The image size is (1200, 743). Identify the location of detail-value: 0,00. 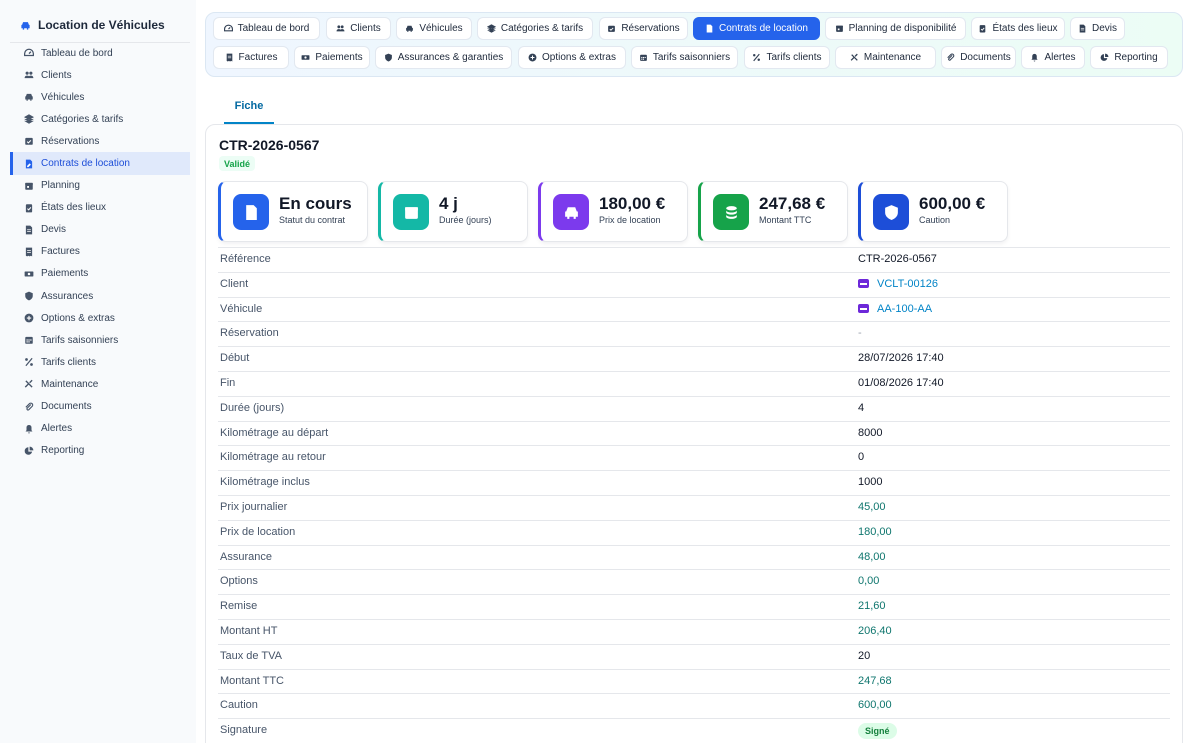
(869, 581).